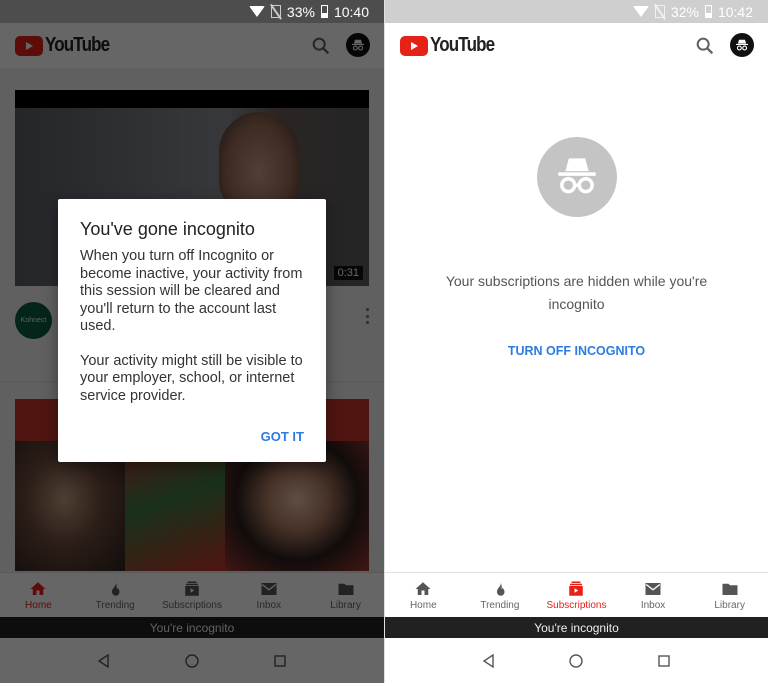 This screenshot has width=768, height=683. Describe the element at coordinates (462, 45) in the screenshot. I see `app-title: YouTube` at that location.